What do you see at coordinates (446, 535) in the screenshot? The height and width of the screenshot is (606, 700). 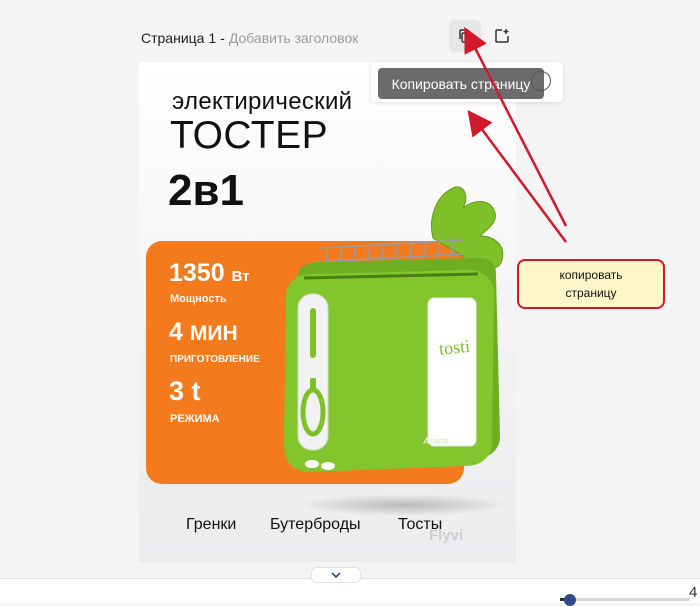 I see `watermark-logo: Flyvi` at bounding box center [446, 535].